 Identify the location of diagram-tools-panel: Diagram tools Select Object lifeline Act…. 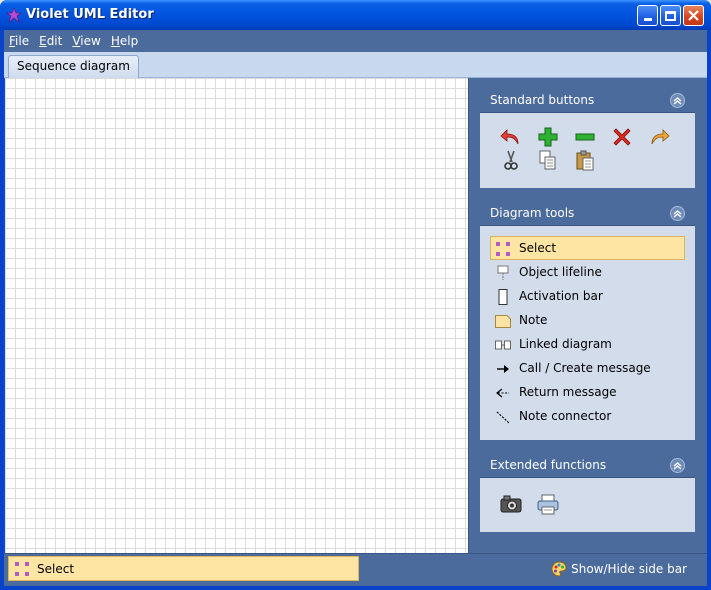
(587, 321).